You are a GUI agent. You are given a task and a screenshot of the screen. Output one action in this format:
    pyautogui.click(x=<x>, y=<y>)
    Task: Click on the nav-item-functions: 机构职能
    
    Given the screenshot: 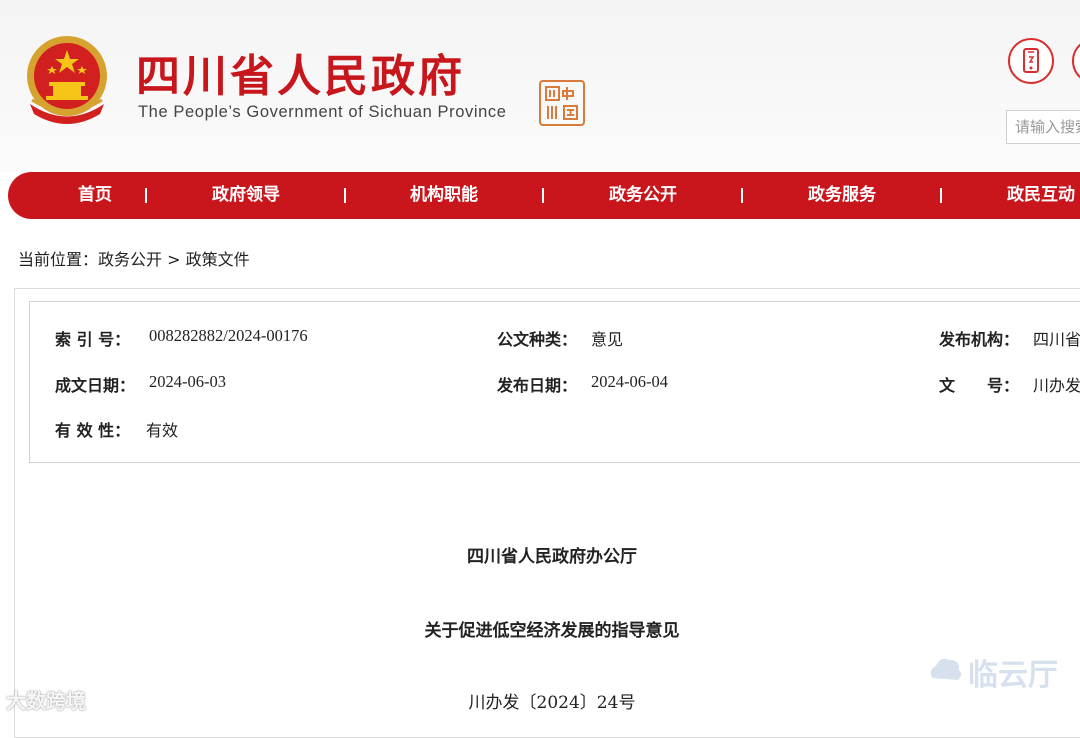 What is the action you would take?
    pyautogui.click(x=444, y=195)
    